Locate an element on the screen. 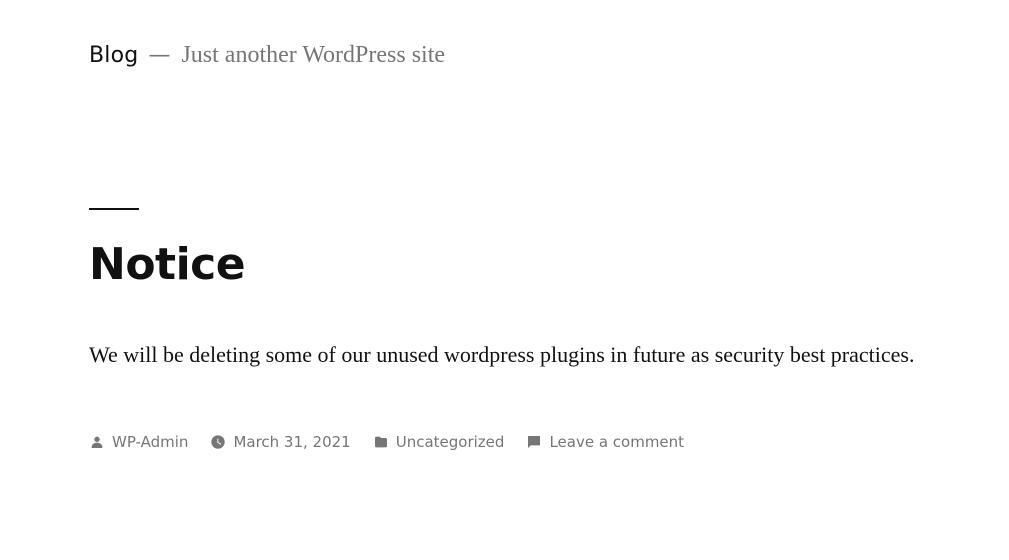 Image resolution: width=1009 pixels, height=560 pixels. post-author: WP-Admin is located at coordinates (138, 442).